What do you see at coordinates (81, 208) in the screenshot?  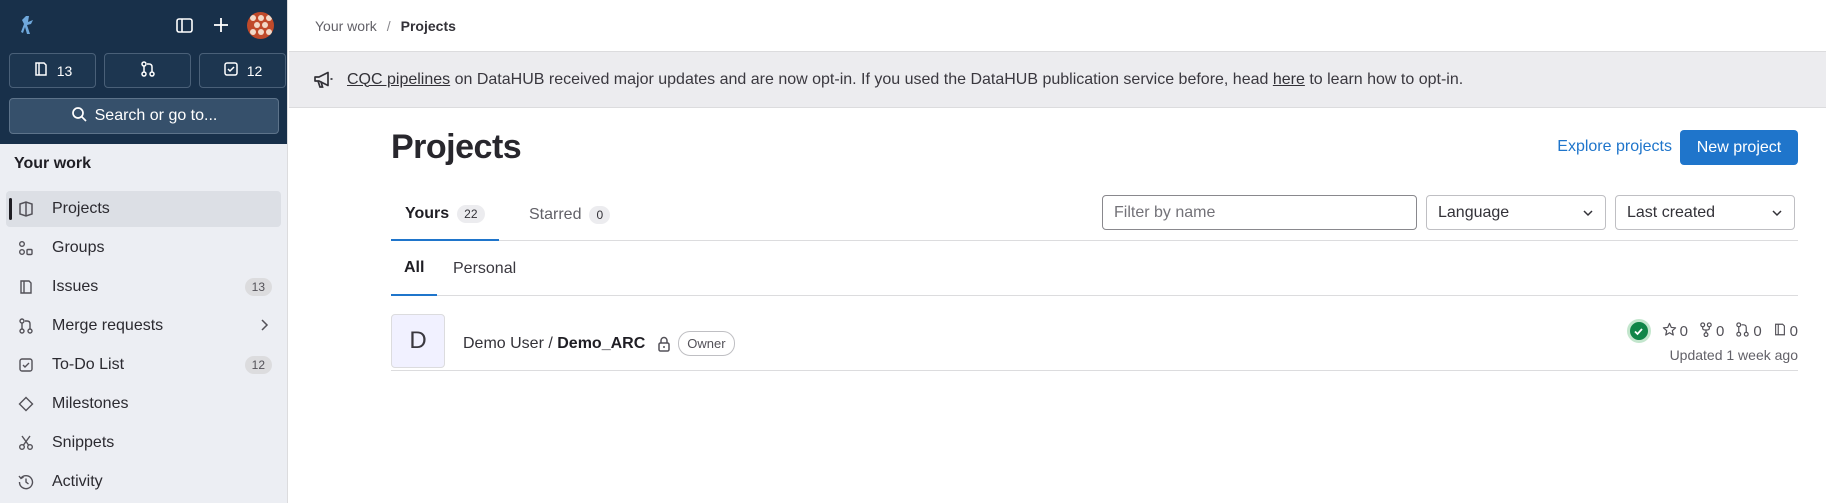 I see `sidebar-item-label: Projects` at bounding box center [81, 208].